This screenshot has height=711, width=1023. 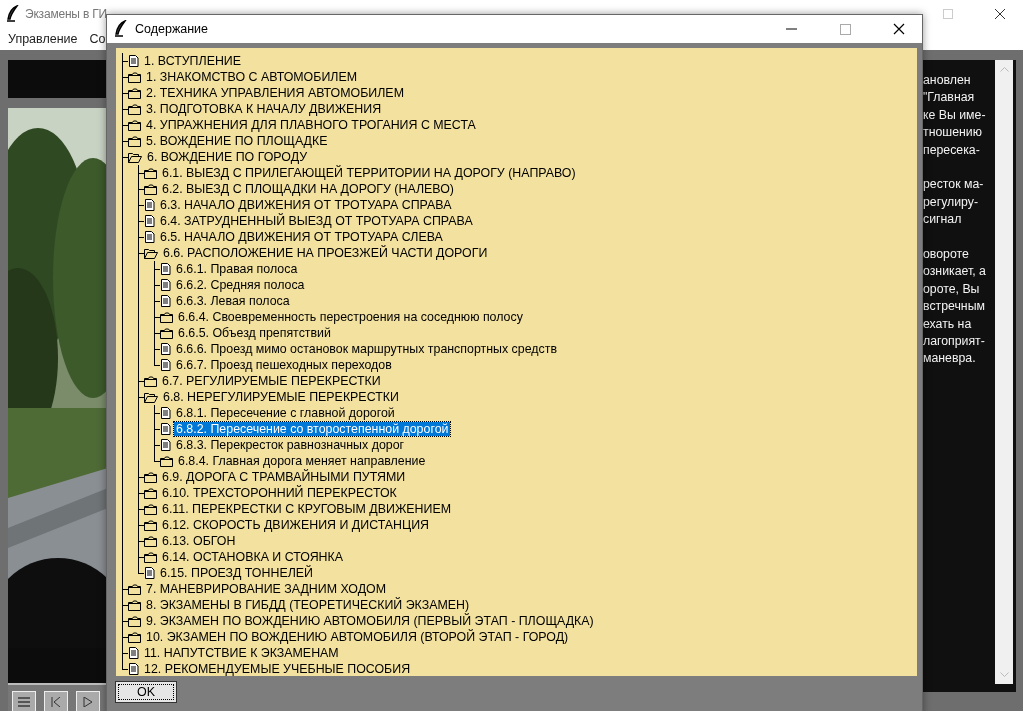 I want to click on tree-item: 6.8.2. Пересечение со второстепенной дорогой, so click(x=312, y=429).